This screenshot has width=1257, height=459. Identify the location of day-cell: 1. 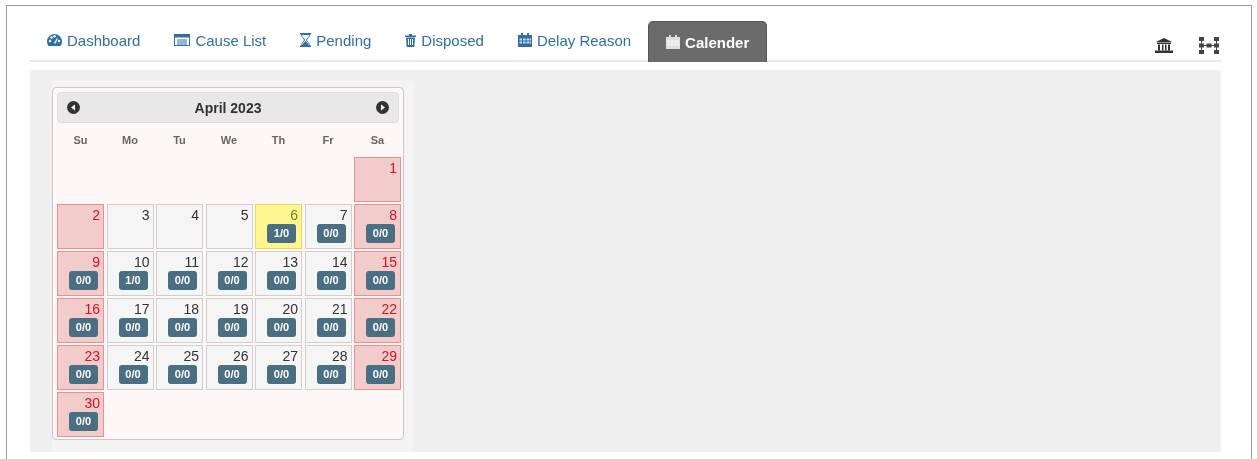
(377, 179).